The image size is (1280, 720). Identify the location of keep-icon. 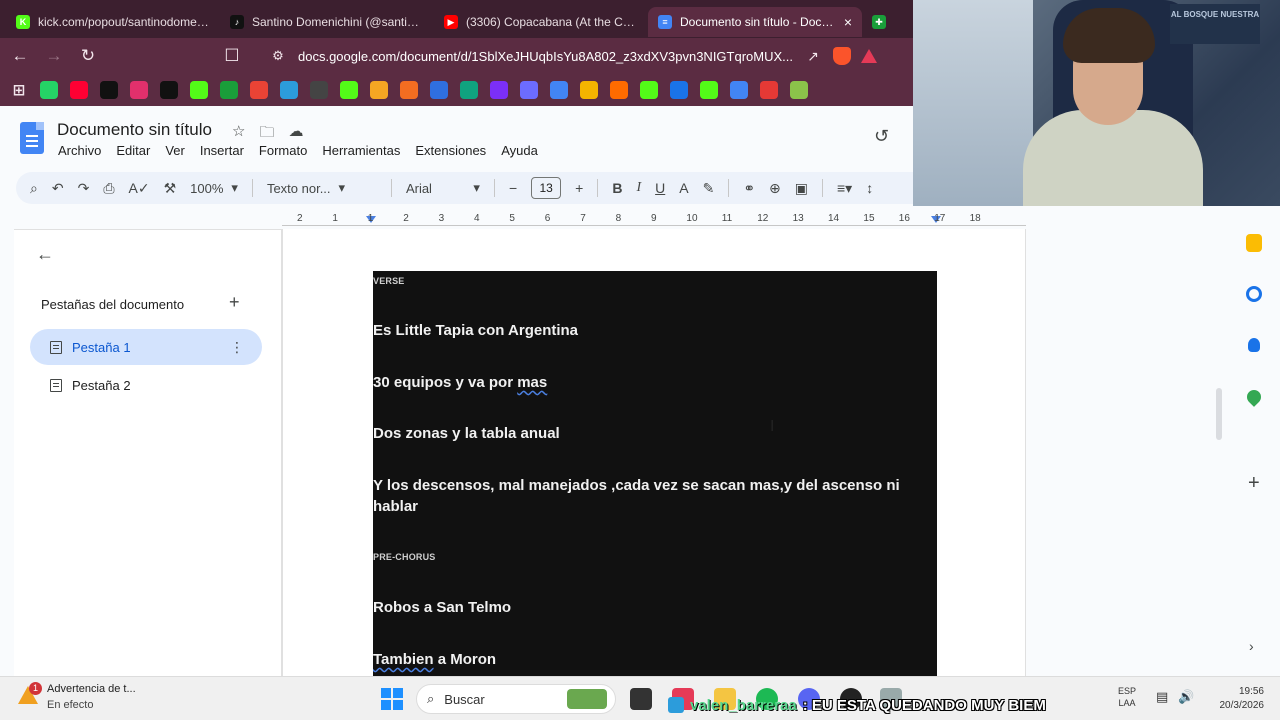
(1254, 243).